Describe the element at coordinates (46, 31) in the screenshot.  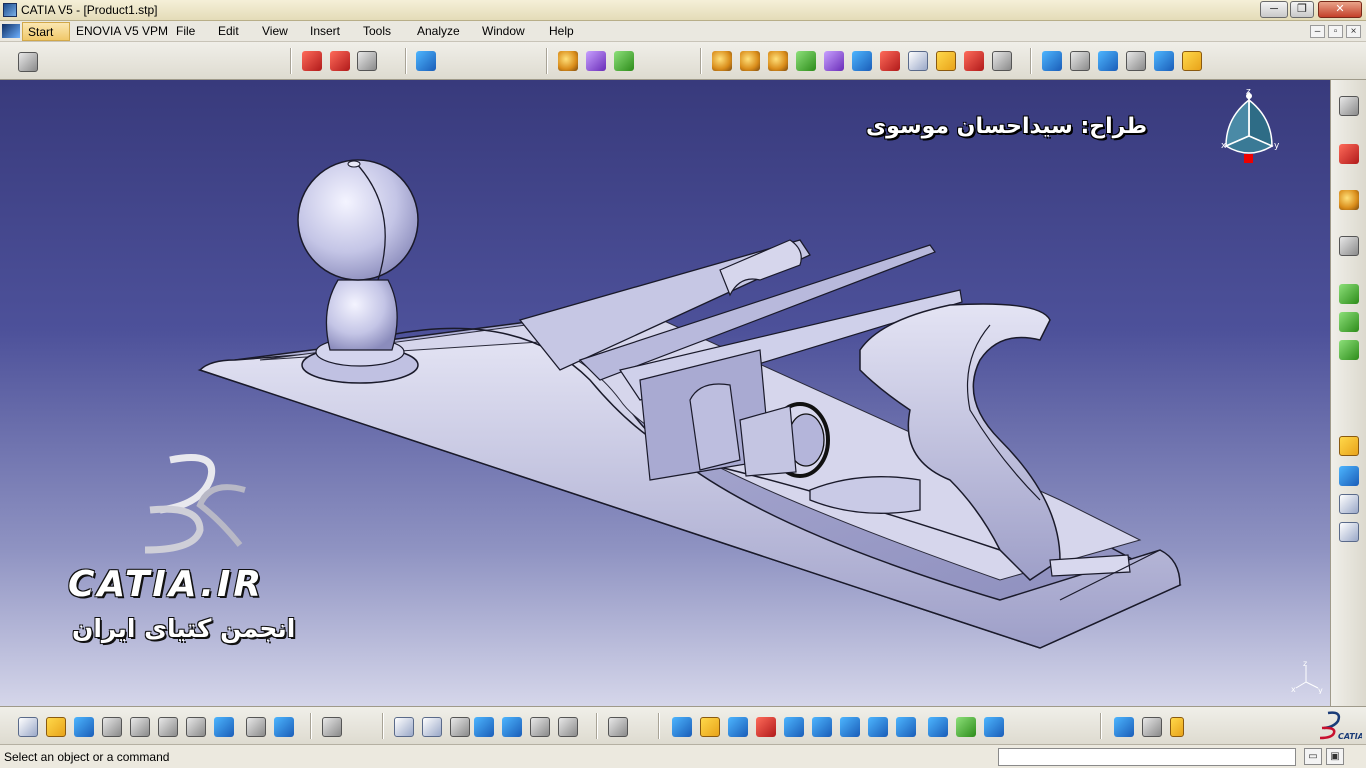
I see `menu-start: Start` at that location.